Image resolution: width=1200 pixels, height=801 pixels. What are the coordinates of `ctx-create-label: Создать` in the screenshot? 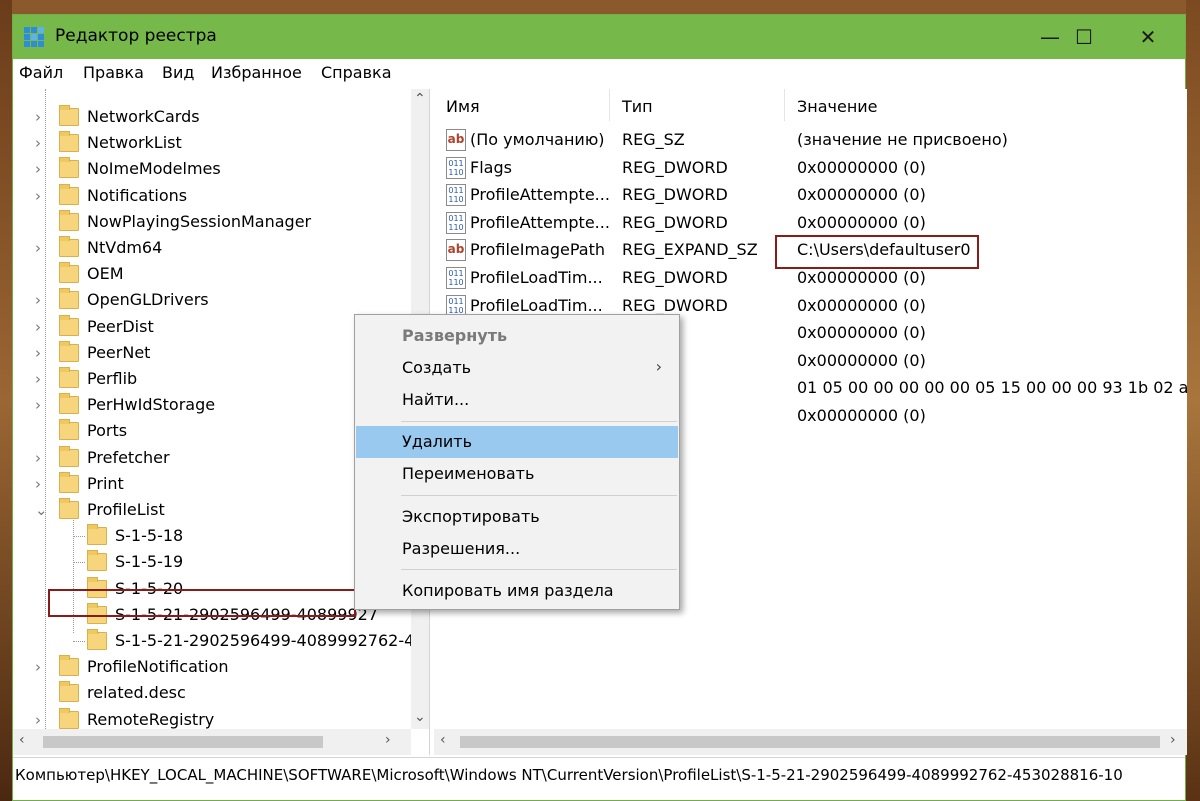 It's located at (437, 367).